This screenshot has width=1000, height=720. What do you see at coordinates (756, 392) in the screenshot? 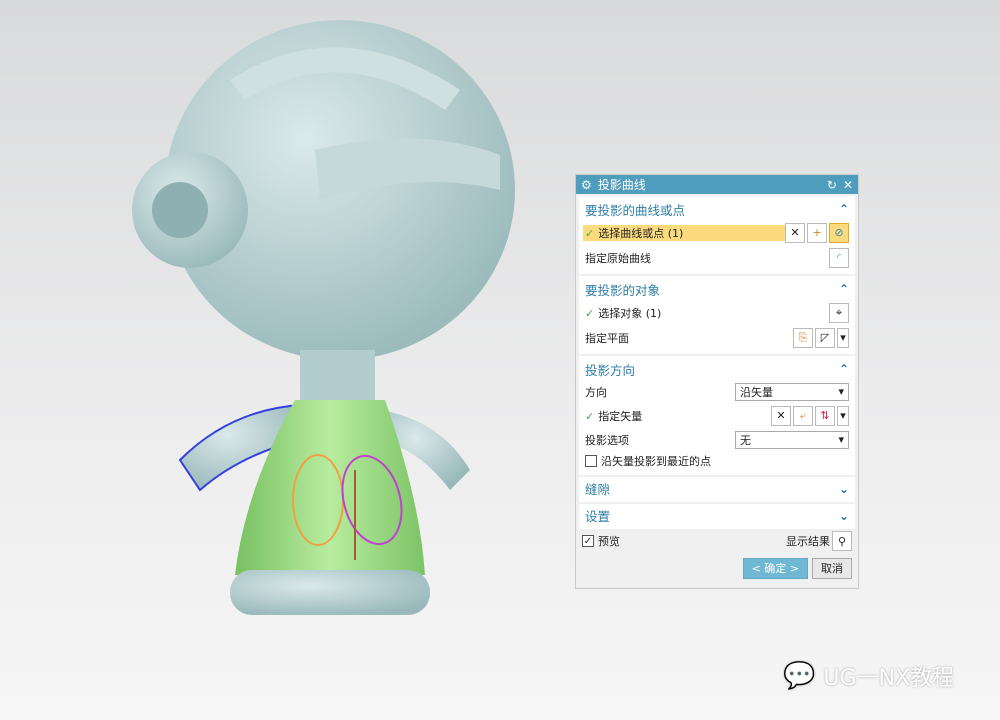
I see `direction-value: 沿矢量` at bounding box center [756, 392].